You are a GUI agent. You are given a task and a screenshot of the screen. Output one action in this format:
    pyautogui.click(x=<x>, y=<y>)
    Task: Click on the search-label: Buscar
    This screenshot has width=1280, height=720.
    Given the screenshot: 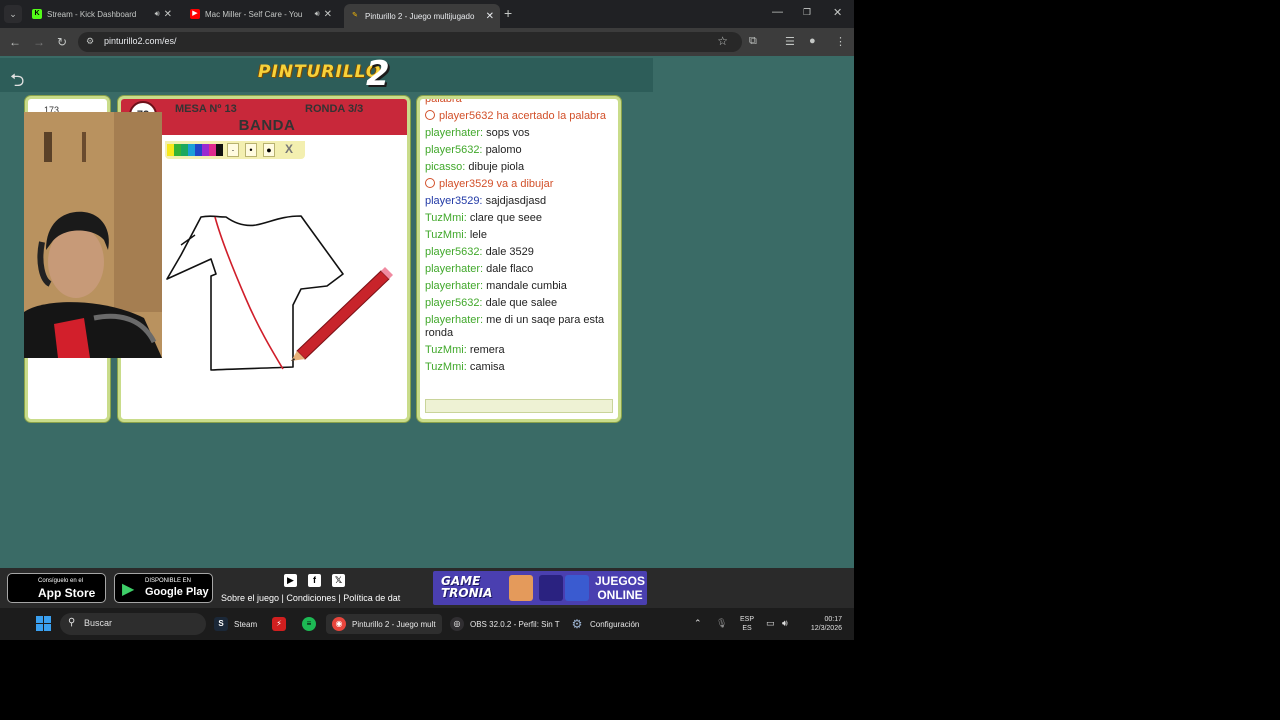 What is the action you would take?
    pyautogui.click(x=98, y=623)
    